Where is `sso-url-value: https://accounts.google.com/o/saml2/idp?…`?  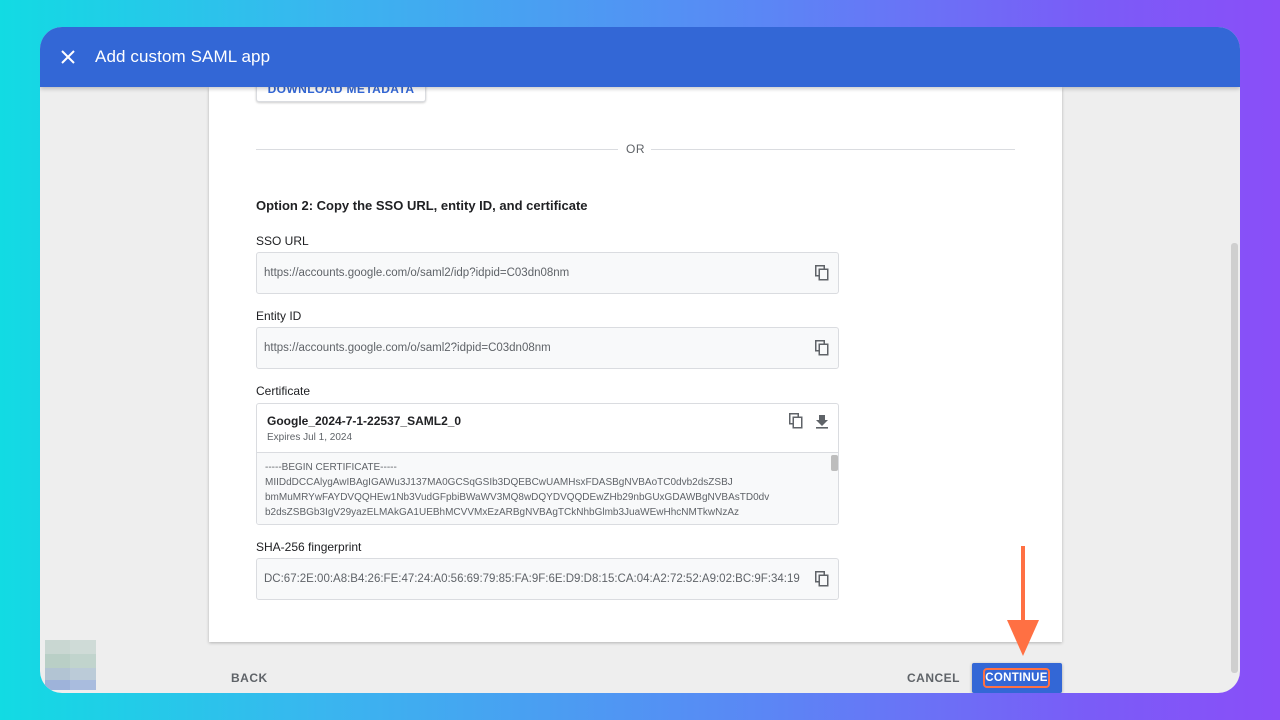
sso-url-value: https://accounts.google.com/o/saml2/idp?… is located at coordinates (417, 273).